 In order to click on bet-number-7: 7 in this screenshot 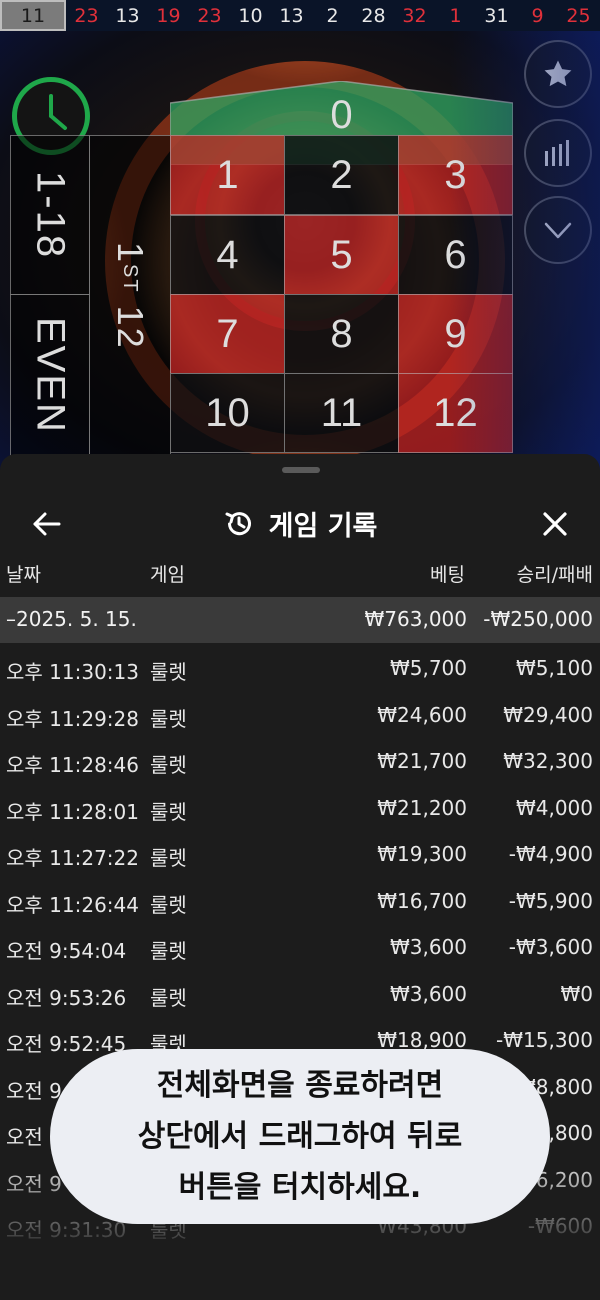, I will do `click(227, 334)`.